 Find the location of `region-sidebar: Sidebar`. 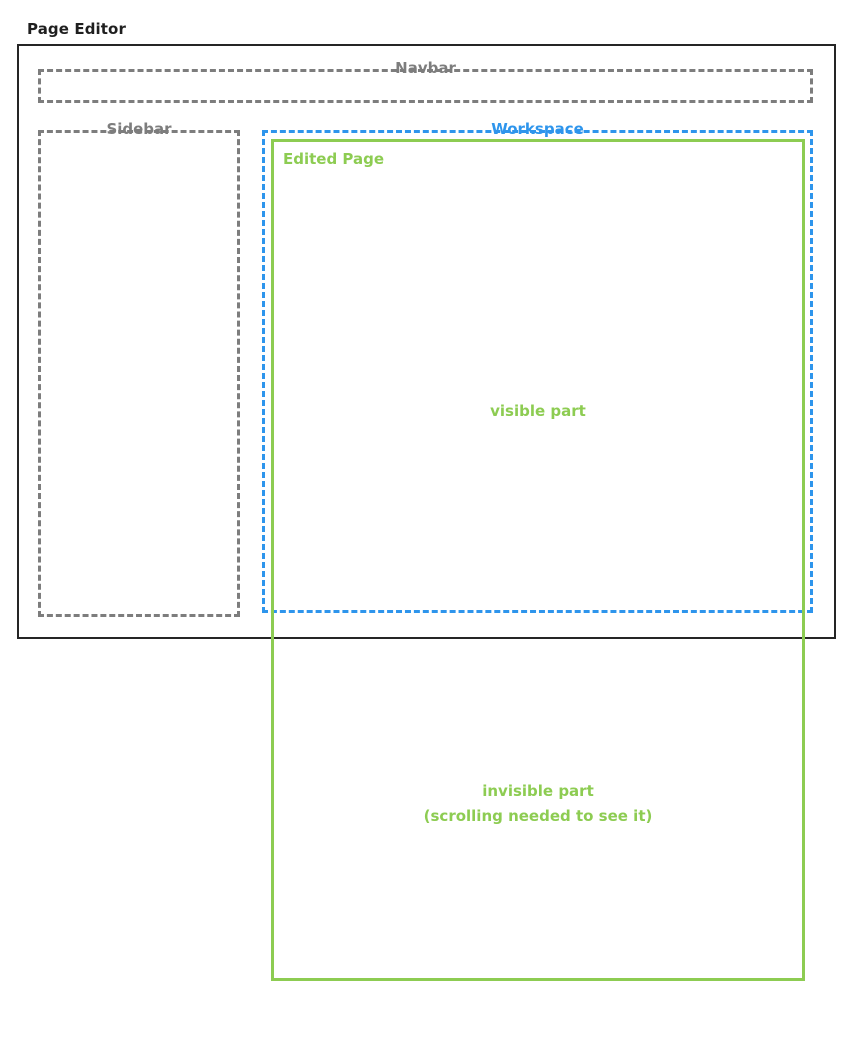

region-sidebar: Sidebar is located at coordinates (139, 369).